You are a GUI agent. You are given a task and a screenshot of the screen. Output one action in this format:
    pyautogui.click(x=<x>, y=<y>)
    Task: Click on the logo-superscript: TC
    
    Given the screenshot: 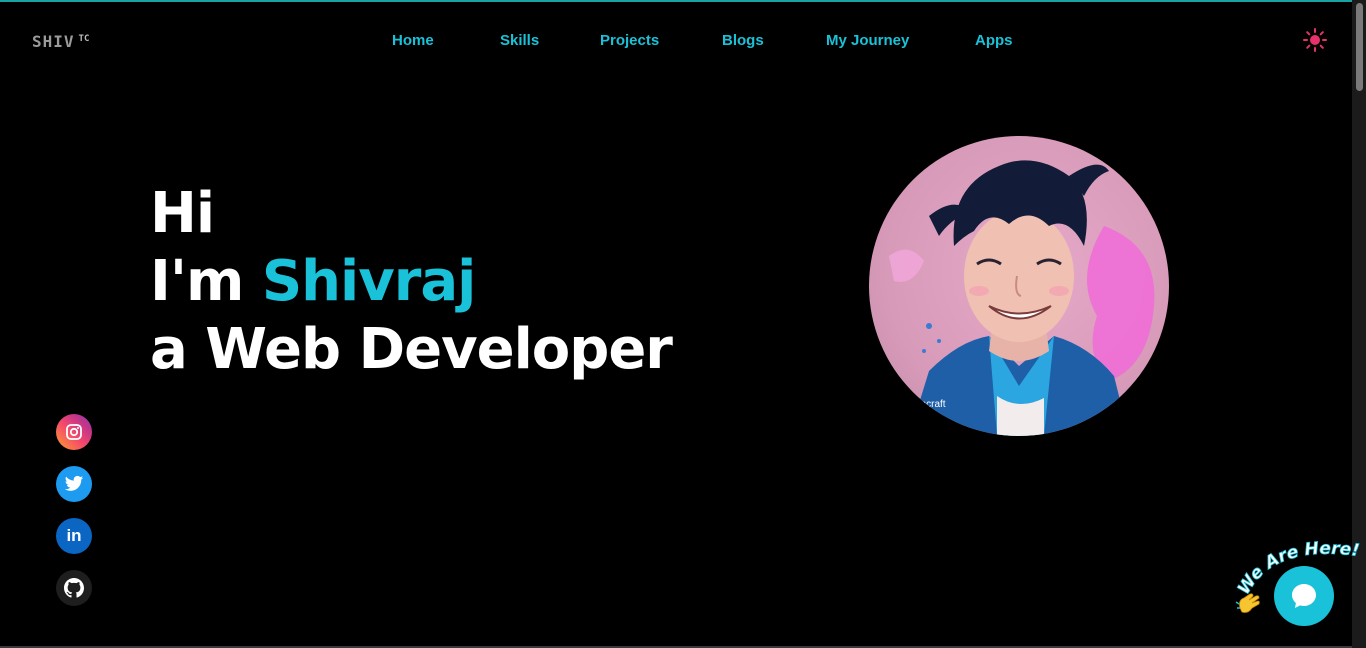 What is the action you would take?
    pyautogui.click(x=84, y=39)
    